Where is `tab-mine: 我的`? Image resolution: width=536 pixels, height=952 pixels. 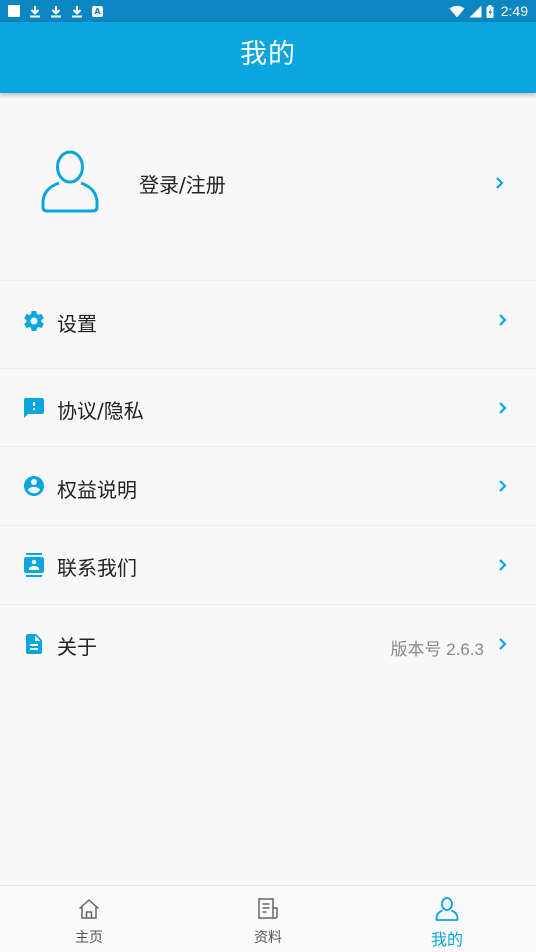 tab-mine: 我的 is located at coordinates (447, 919).